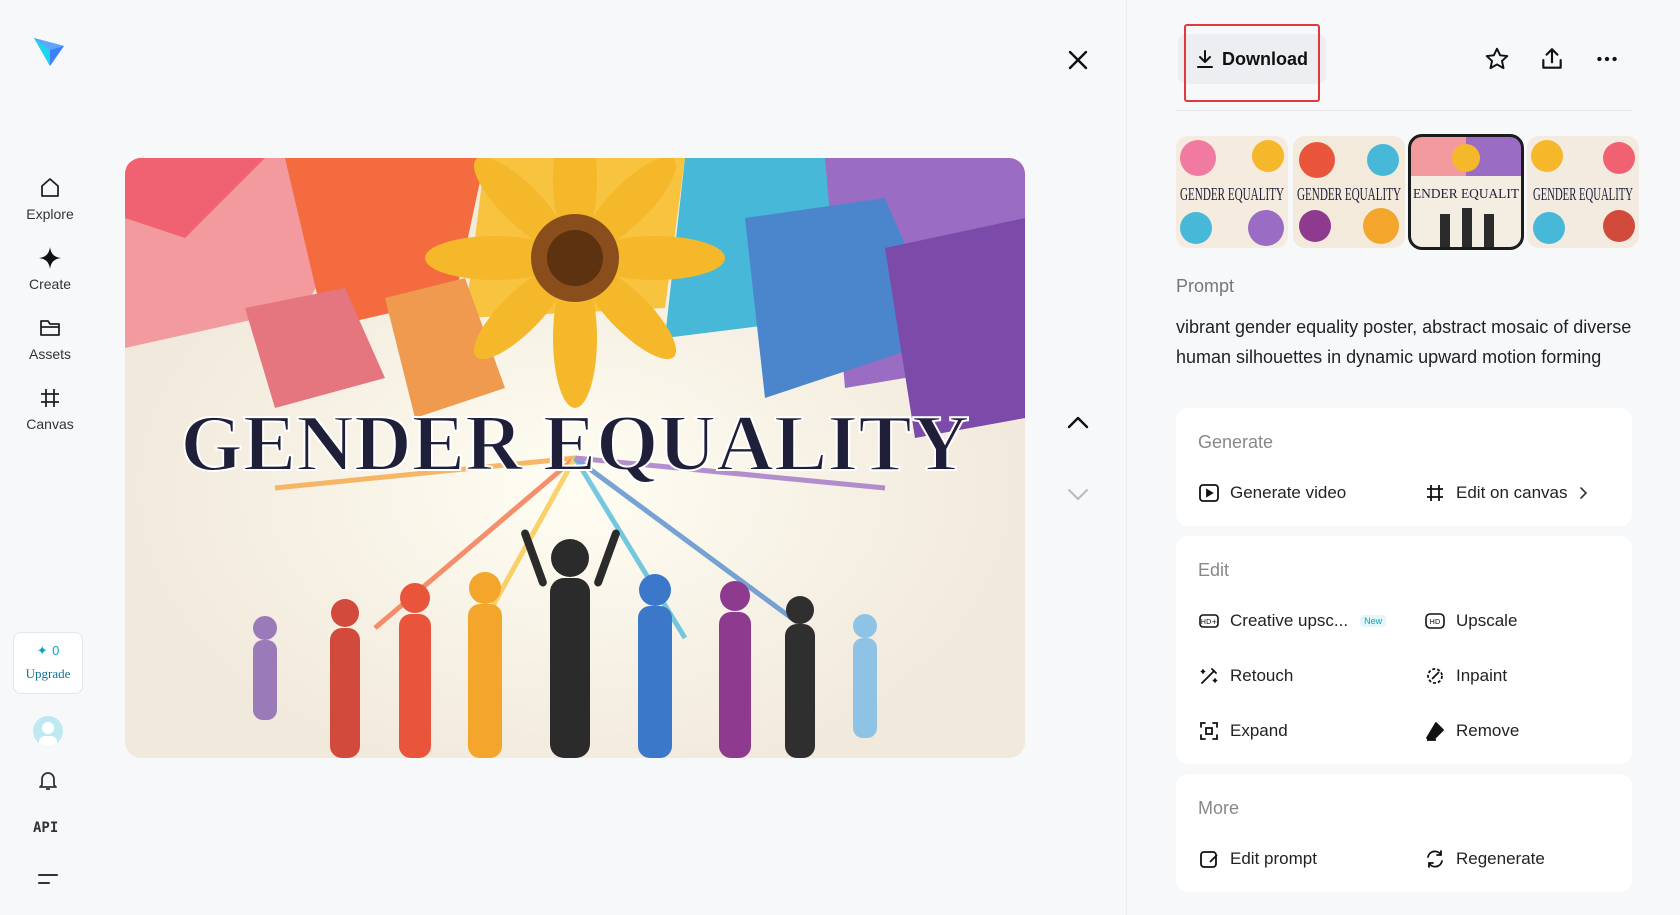  I want to click on home-icon, so click(50, 187).